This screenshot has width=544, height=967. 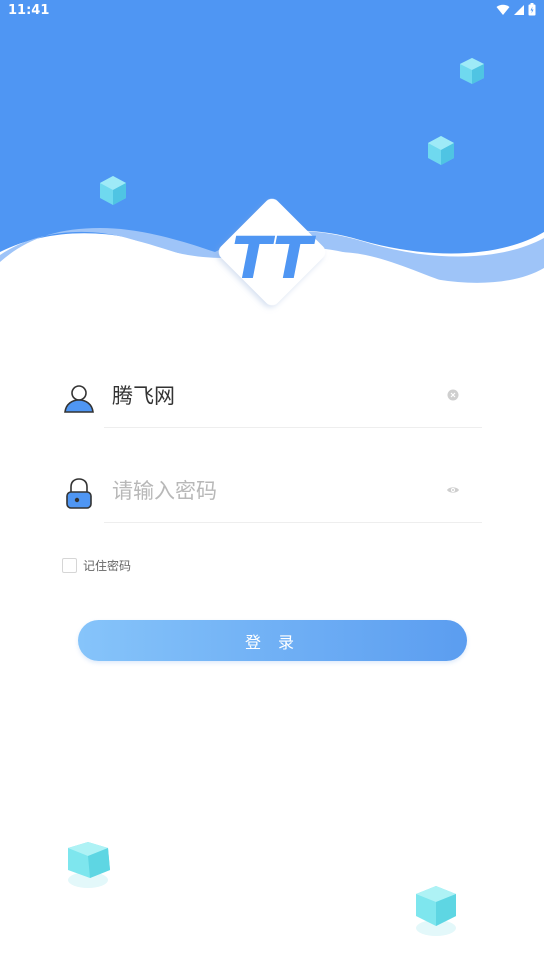 I want to click on username-field: 腾飞网, so click(x=272, y=398).